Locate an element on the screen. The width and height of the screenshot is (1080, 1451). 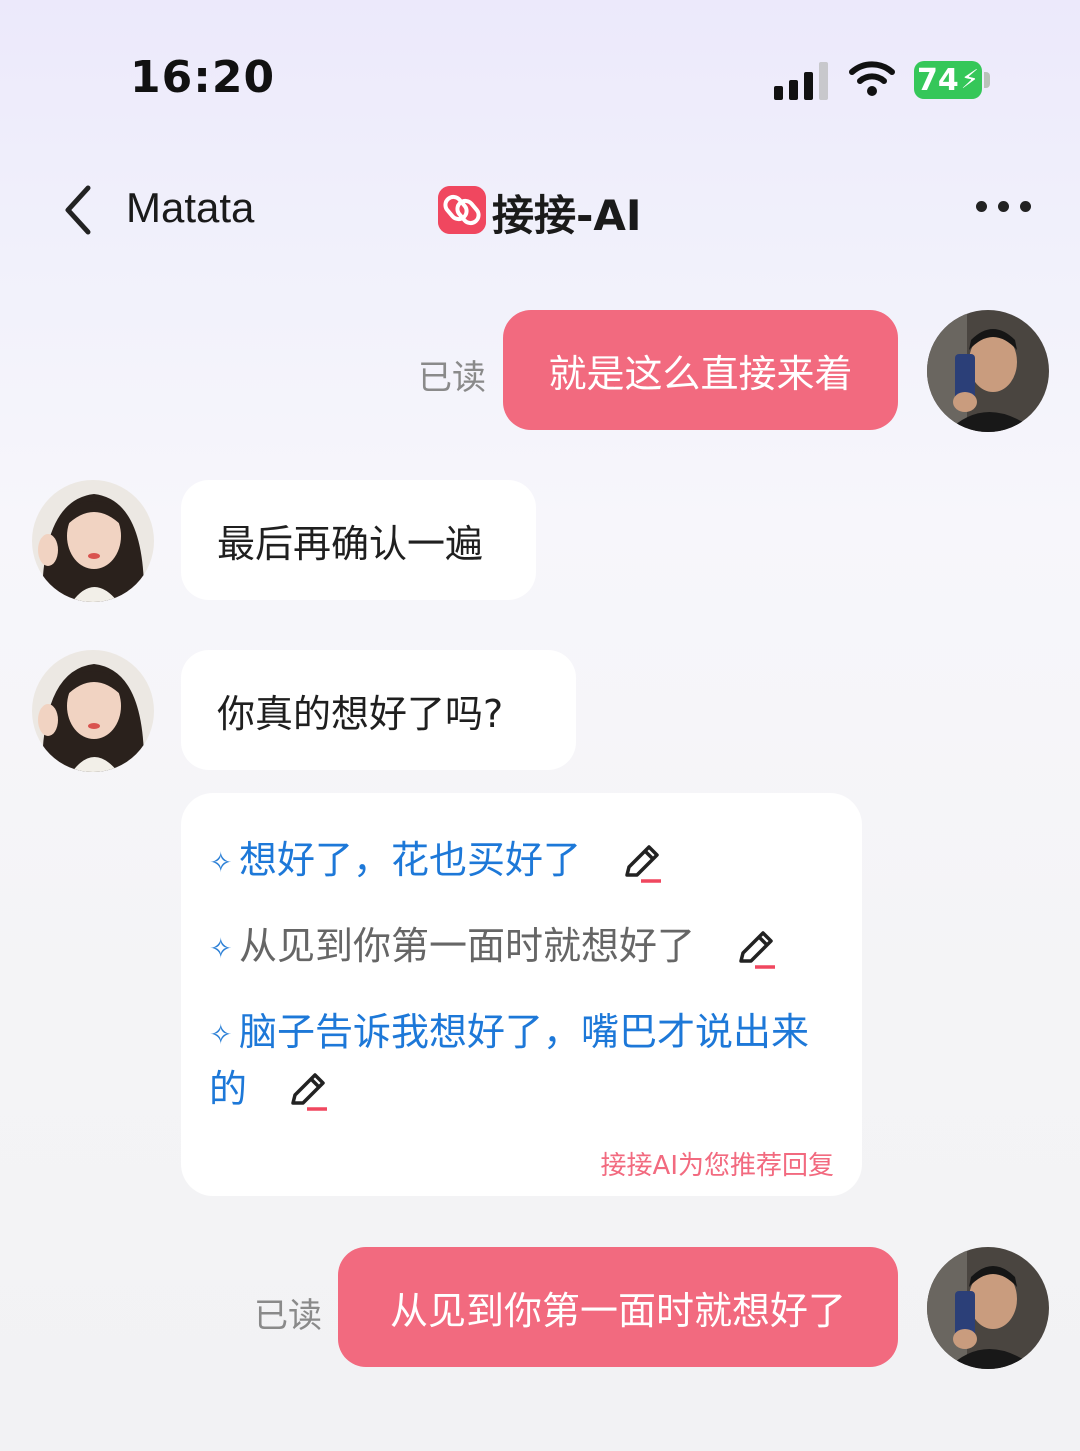
message-text: 你真的想好了吗? is located at coordinates (360, 713).